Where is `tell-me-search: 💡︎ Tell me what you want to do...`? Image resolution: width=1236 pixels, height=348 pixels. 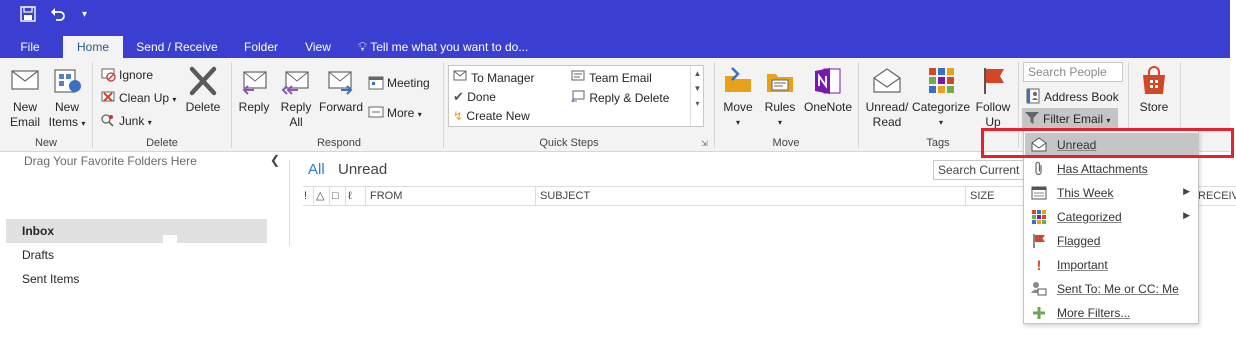 tell-me-search: 💡︎ Tell me what you want to do... is located at coordinates (443, 47).